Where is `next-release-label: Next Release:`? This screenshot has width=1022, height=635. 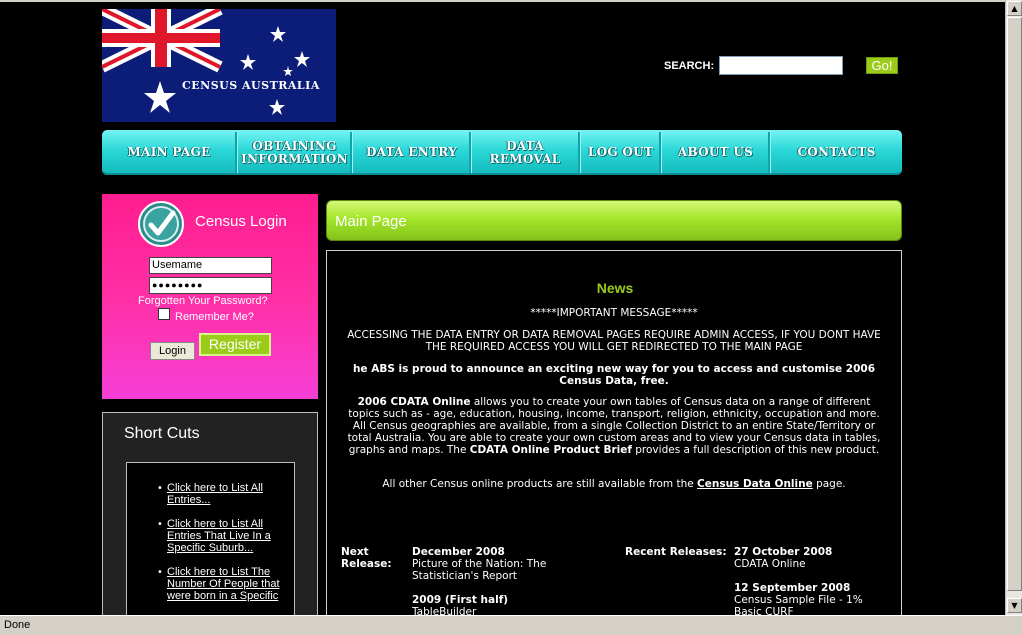
next-release-label: Next Release: is located at coordinates (366, 558).